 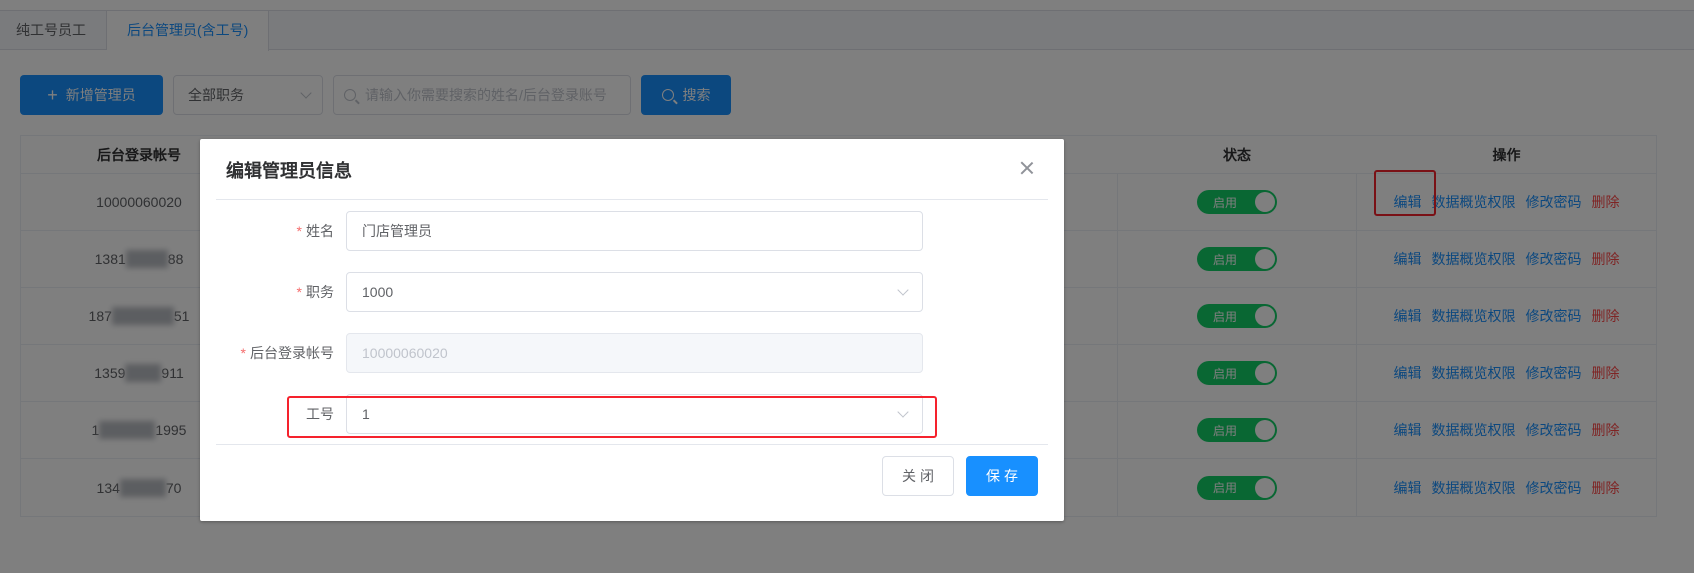 I want to click on account-label: * 后台登录帐号, so click(x=287, y=353).